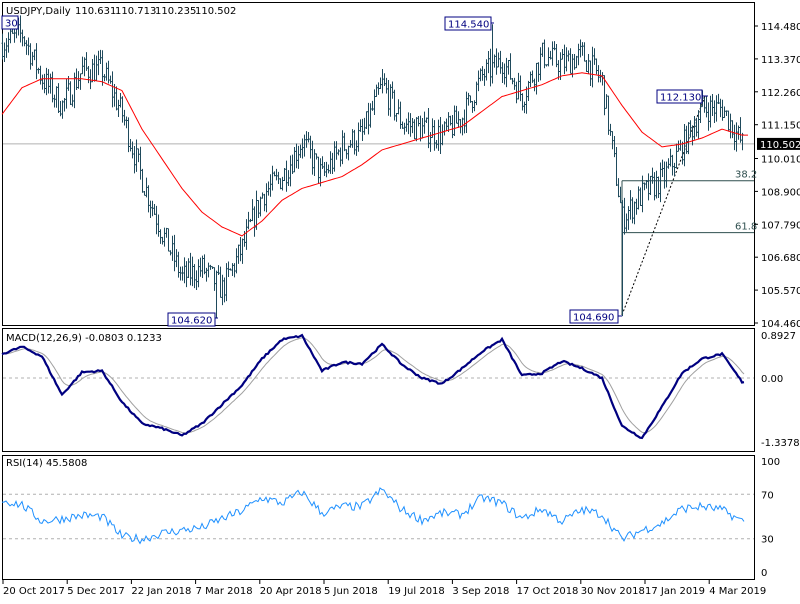  What do you see at coordinates (96, 591) in the screenshot?
I see `date-tick-label: 5 Dec 2017` at bounding box center [96, 591].